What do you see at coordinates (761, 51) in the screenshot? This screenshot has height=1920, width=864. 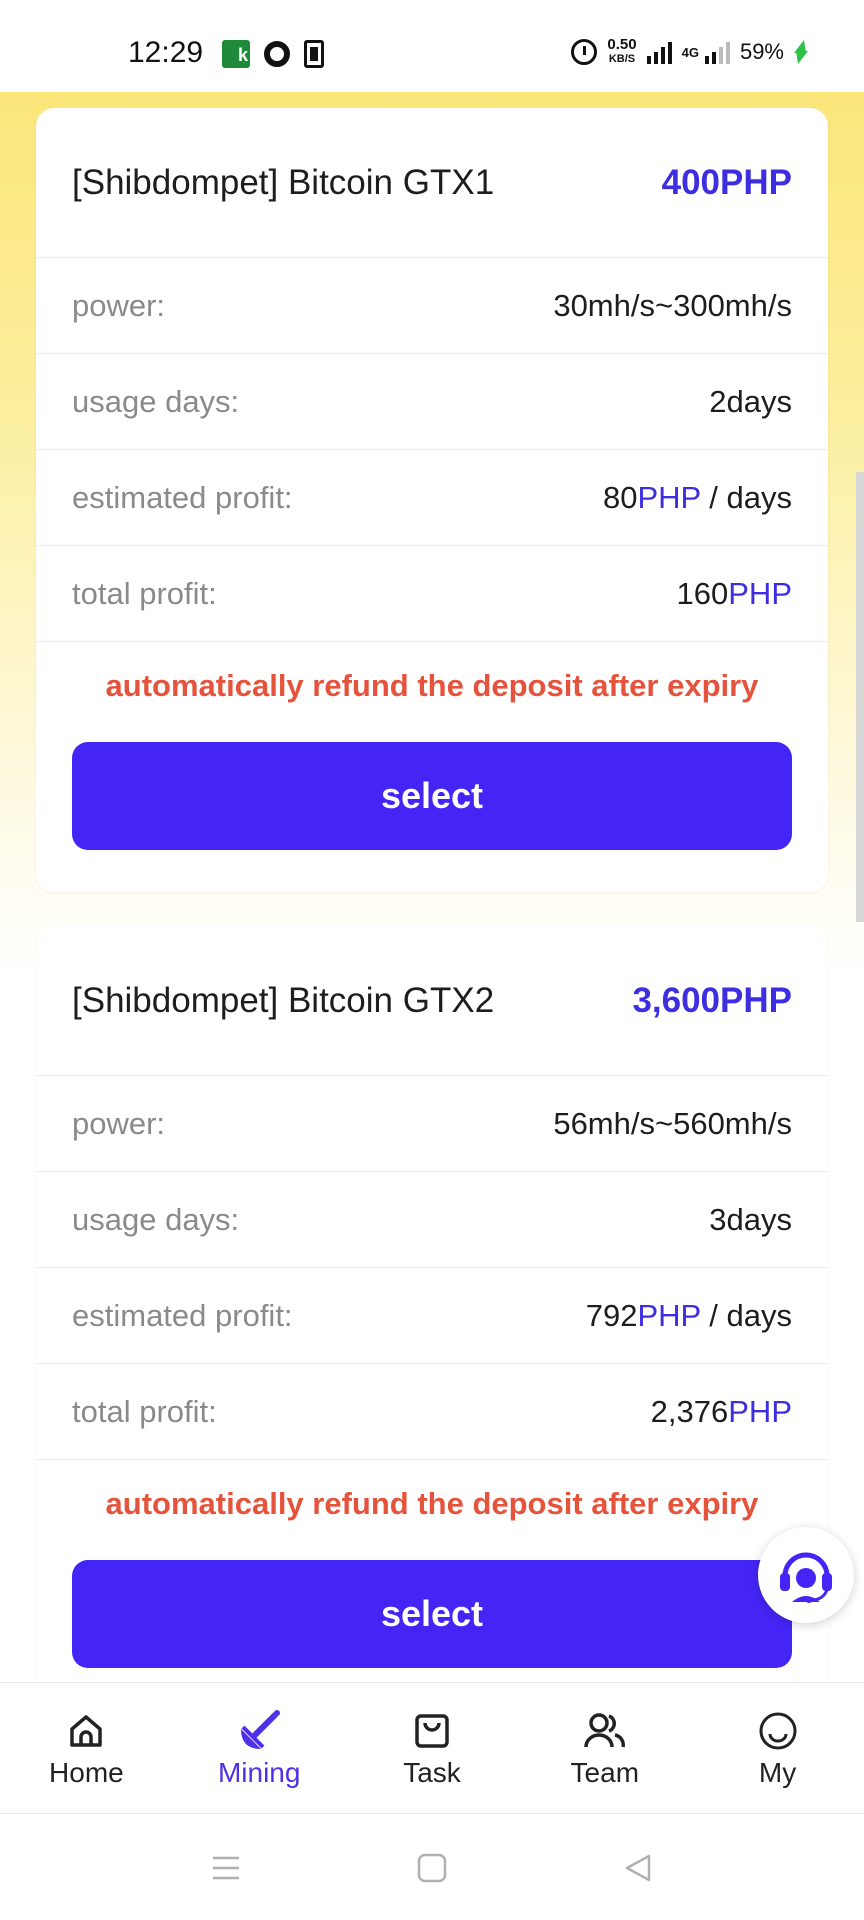 I see `battery-level: 59%` at bounding box center [761, 51].